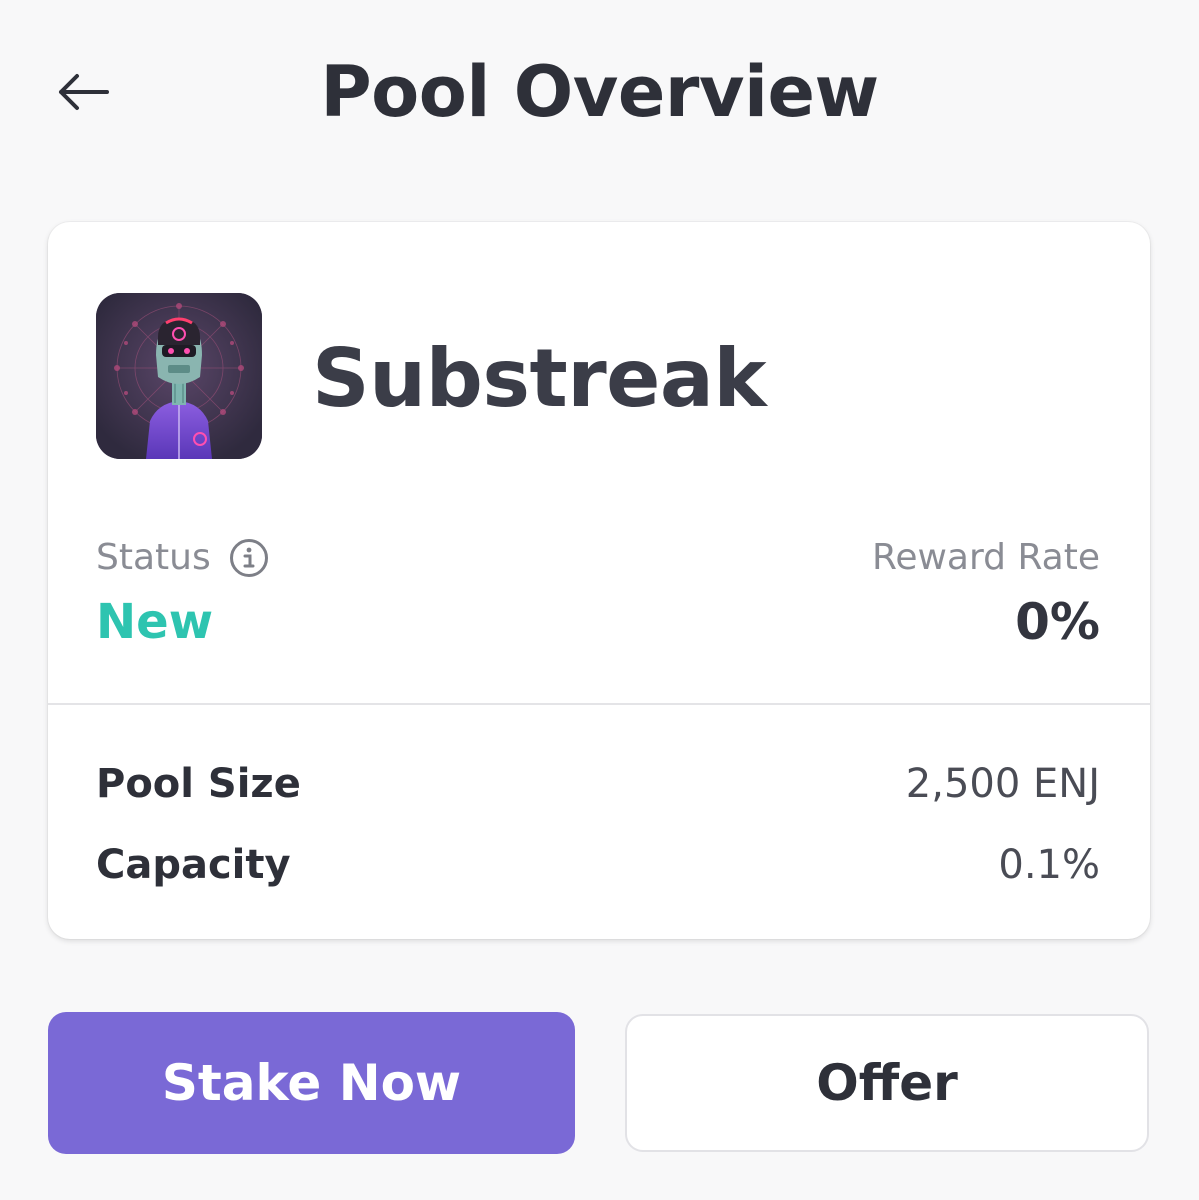 This screenshot has width=1199, height=1200. What do you see at coordinates (887, 1083) in the screenshot?
I see `offer-button: Offer` at bounding box center [887, 1083].